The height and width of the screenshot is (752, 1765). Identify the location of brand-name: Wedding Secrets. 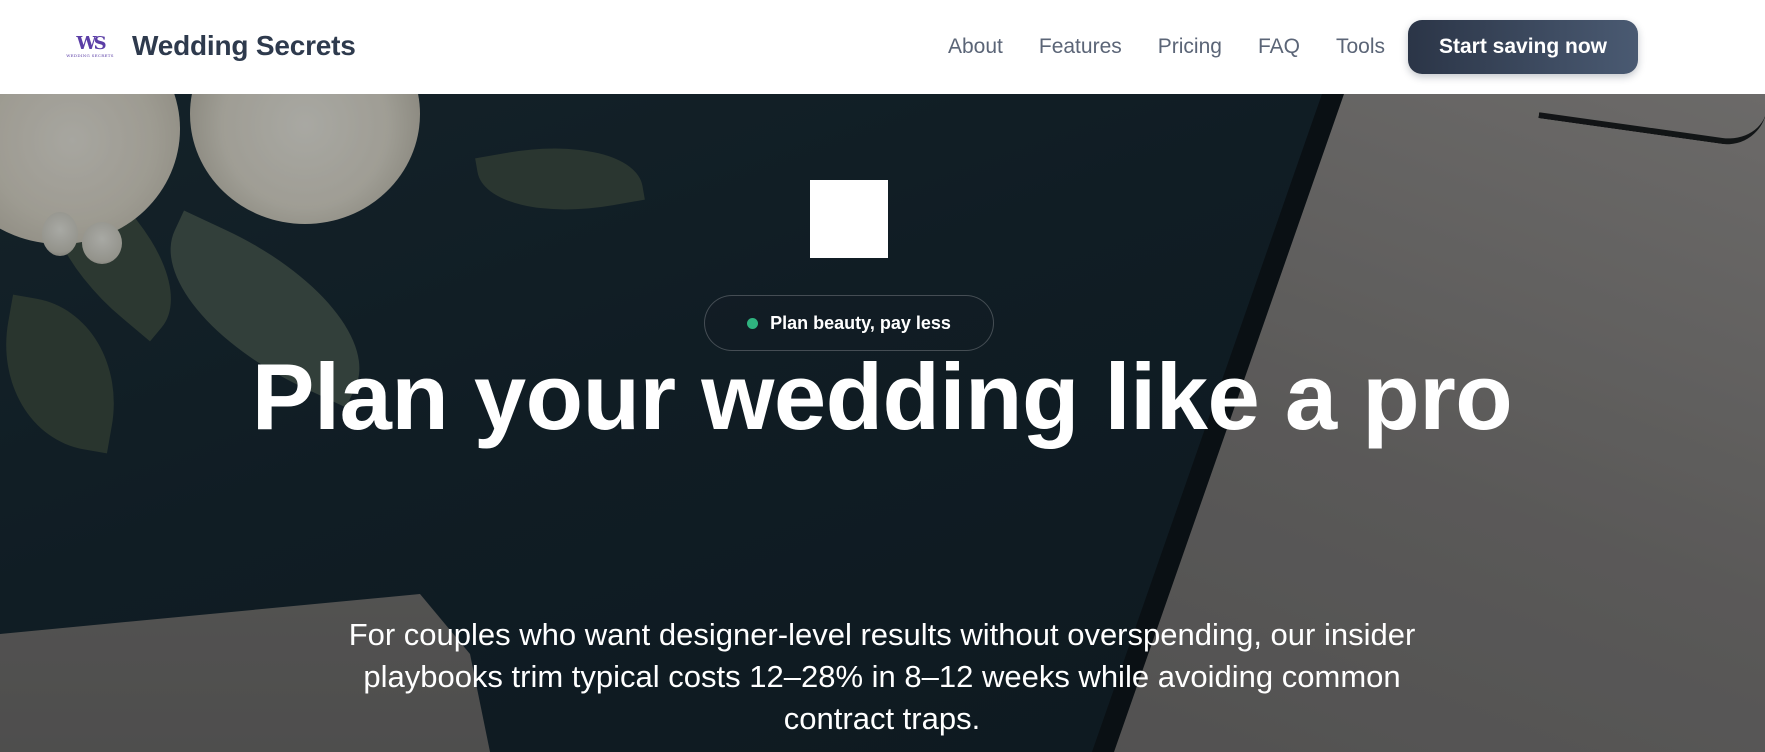
(244, 46).